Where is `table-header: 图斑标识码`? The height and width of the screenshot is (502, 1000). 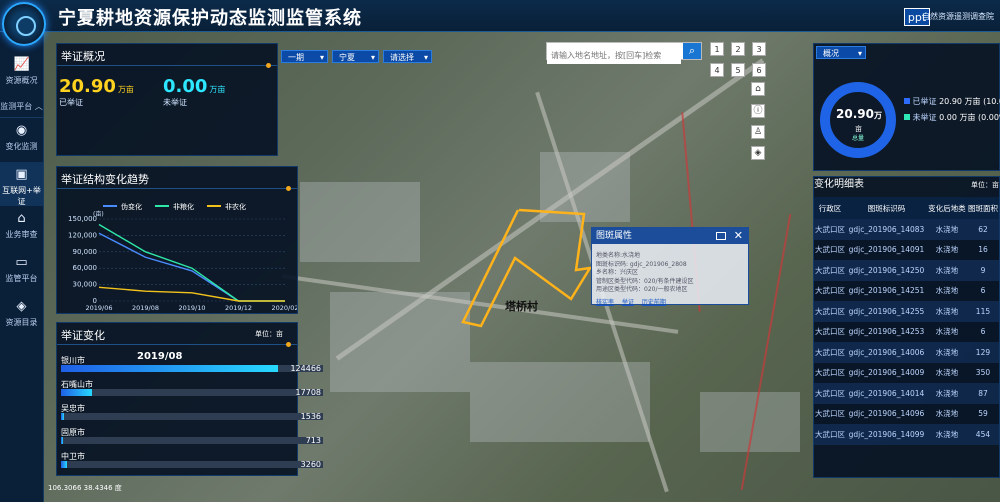 table-header: 图斑标识码 is located at coordinates (886, 208).